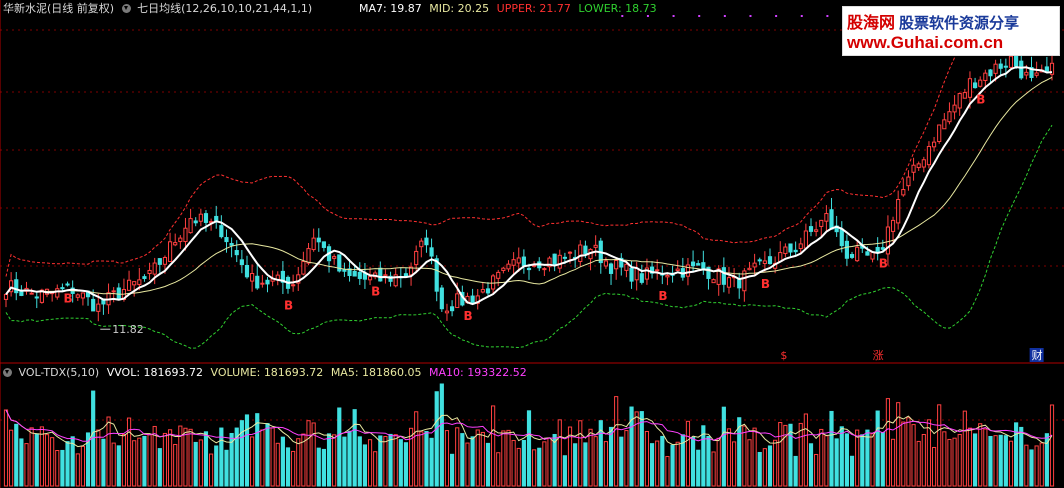  I want to click on upper-label: UPPER:, so click(518, 8).